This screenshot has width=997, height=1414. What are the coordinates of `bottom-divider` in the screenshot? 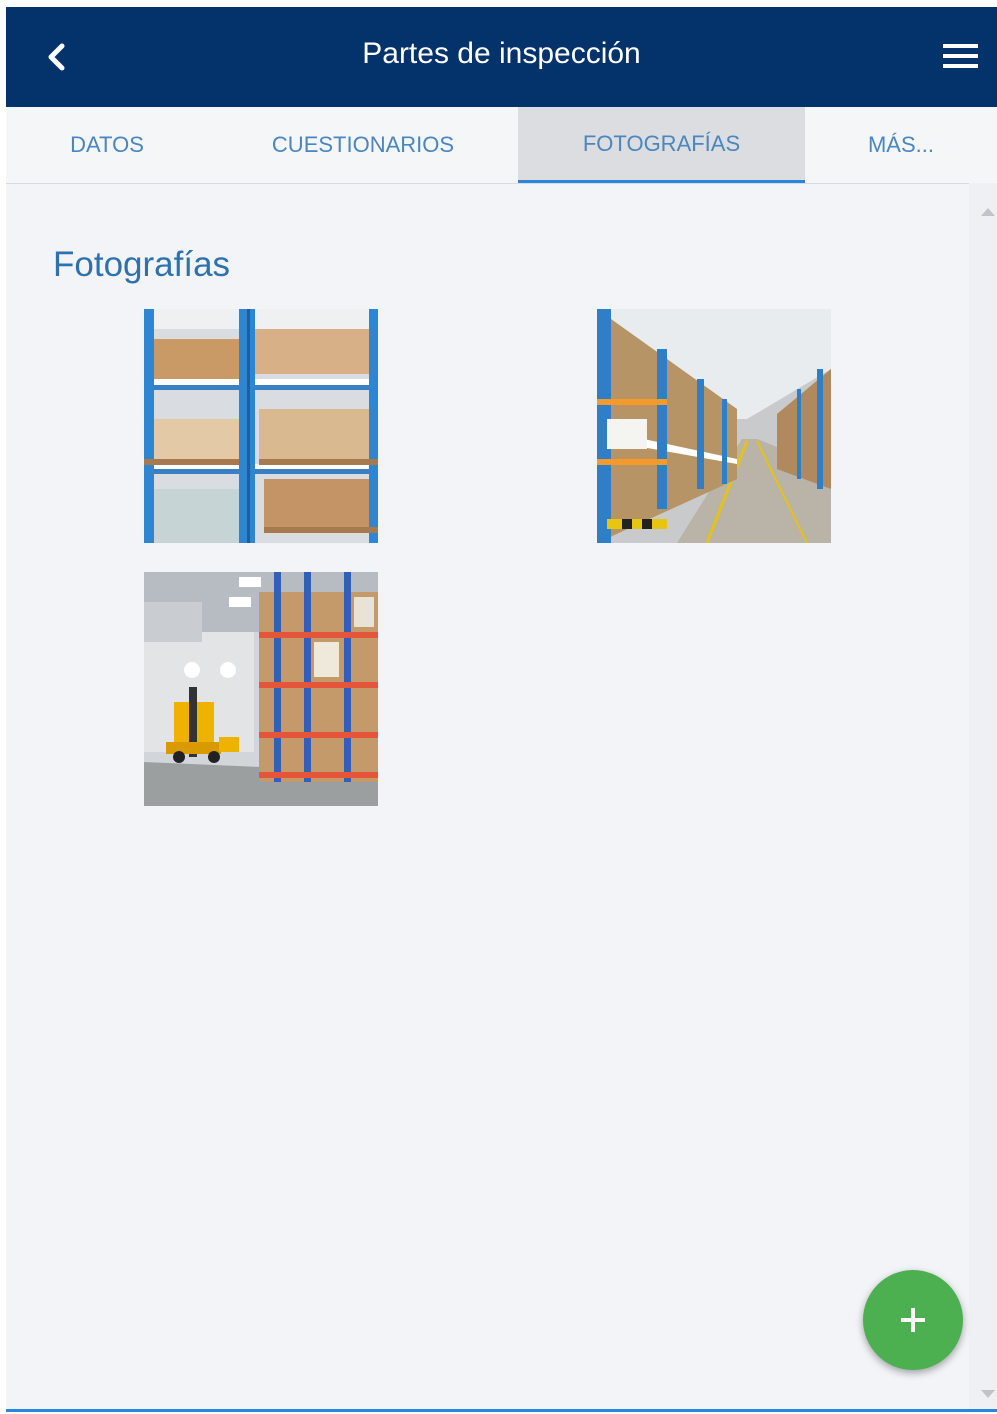 It's located at (501, 1410).